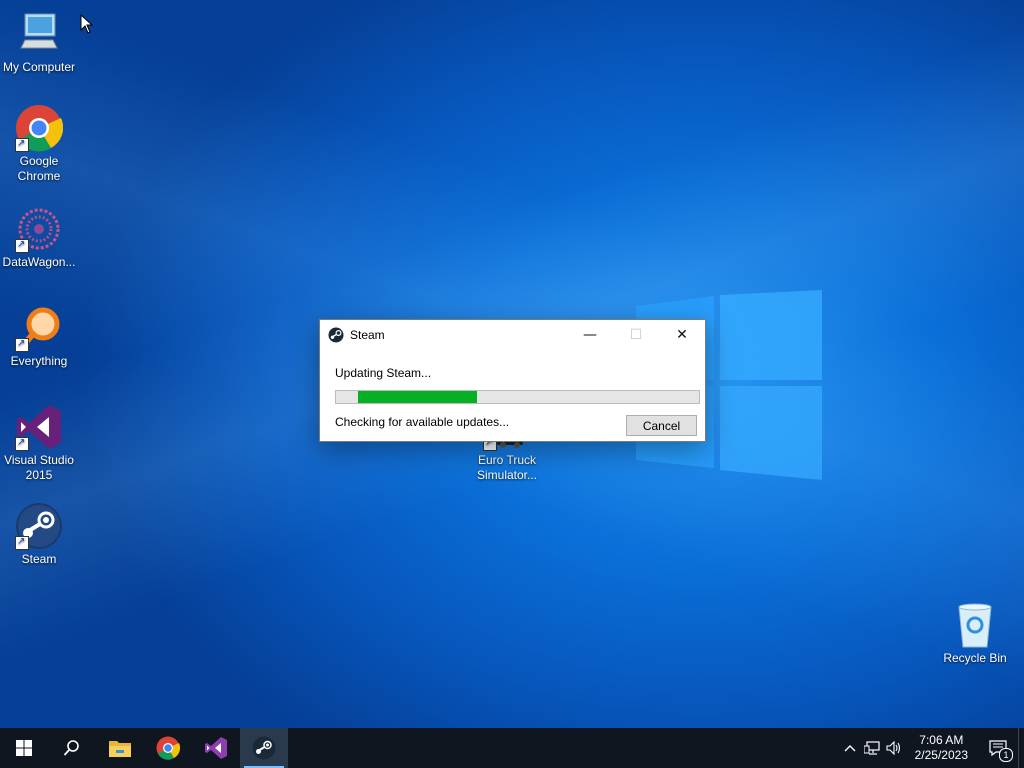  Describe the element at coordinates (39, 559) in the screenshot. I see `desktop-icon-label: Steam` at that location.